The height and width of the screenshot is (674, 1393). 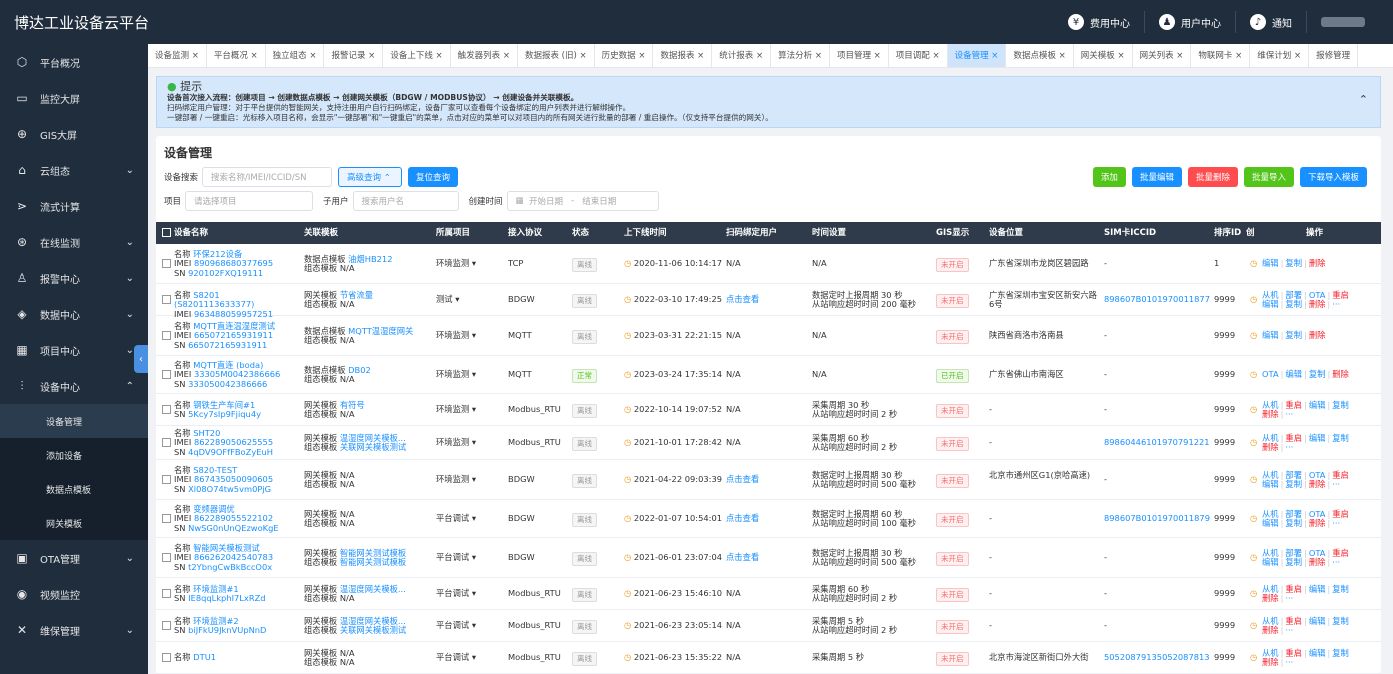 I want to click on tab-0: 设备监测 ×, so click(x=177, y=55).